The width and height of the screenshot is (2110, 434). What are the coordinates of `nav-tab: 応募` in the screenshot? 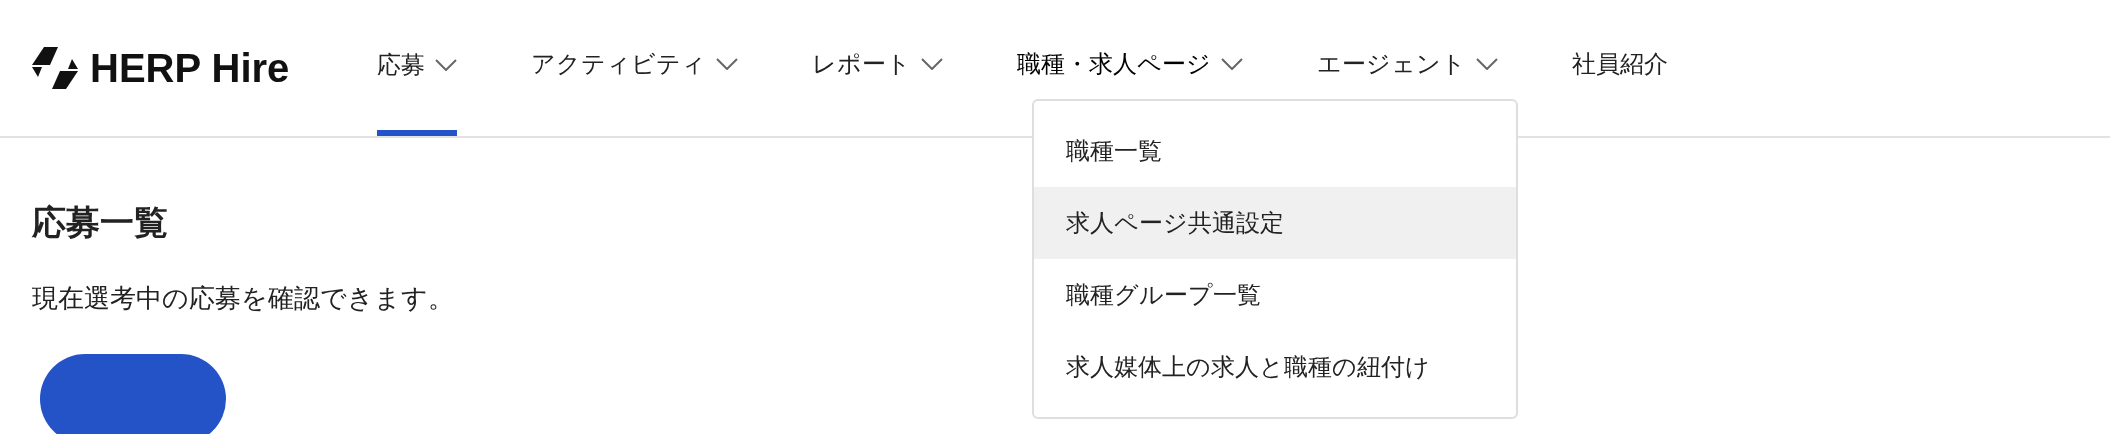 It's located at (417, 68).